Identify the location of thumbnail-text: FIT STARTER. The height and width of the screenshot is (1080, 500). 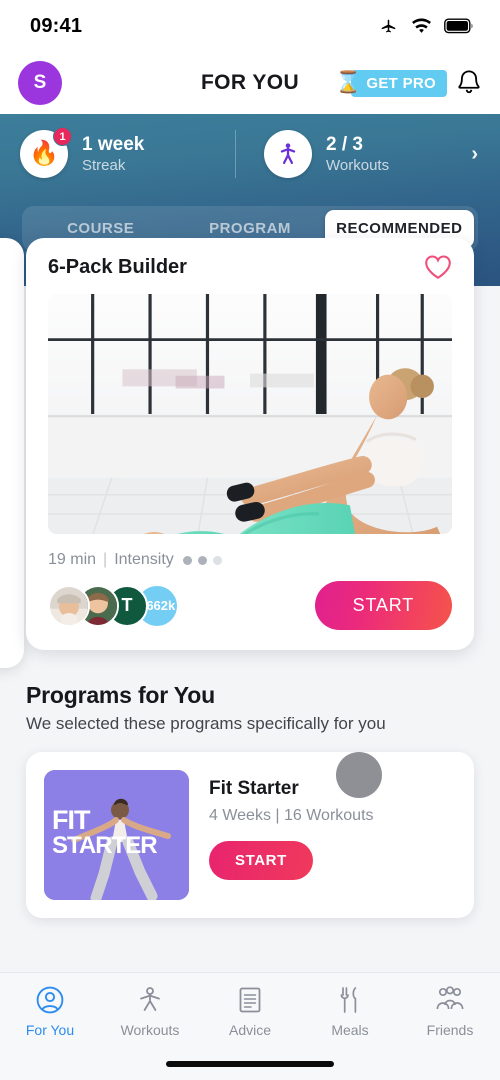
(105, 832).